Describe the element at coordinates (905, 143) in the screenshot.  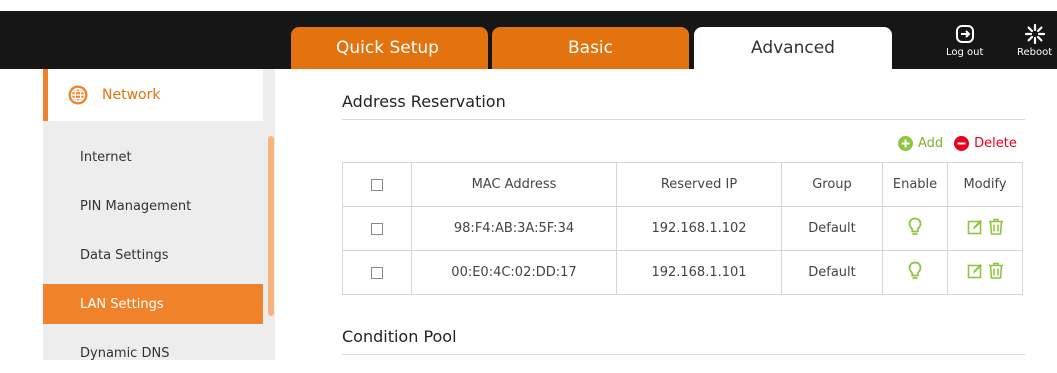
I see `add-icon` at that location.